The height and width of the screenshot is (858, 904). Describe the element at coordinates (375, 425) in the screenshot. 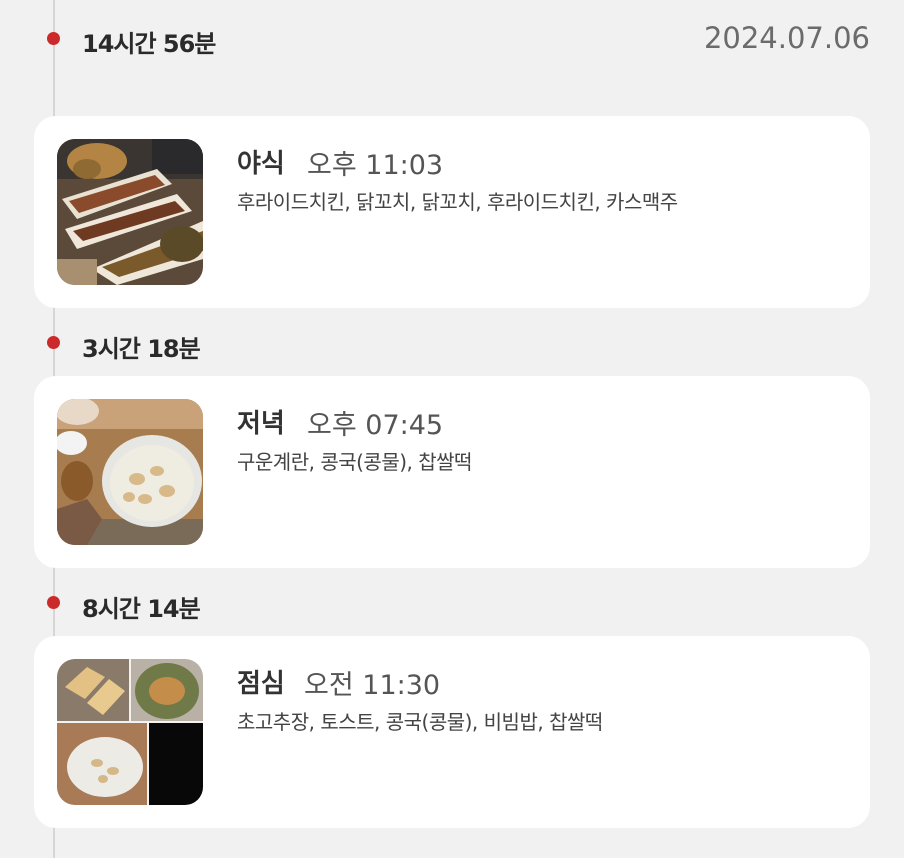

I see `meal-time-label: 오후 07:45` at that location.